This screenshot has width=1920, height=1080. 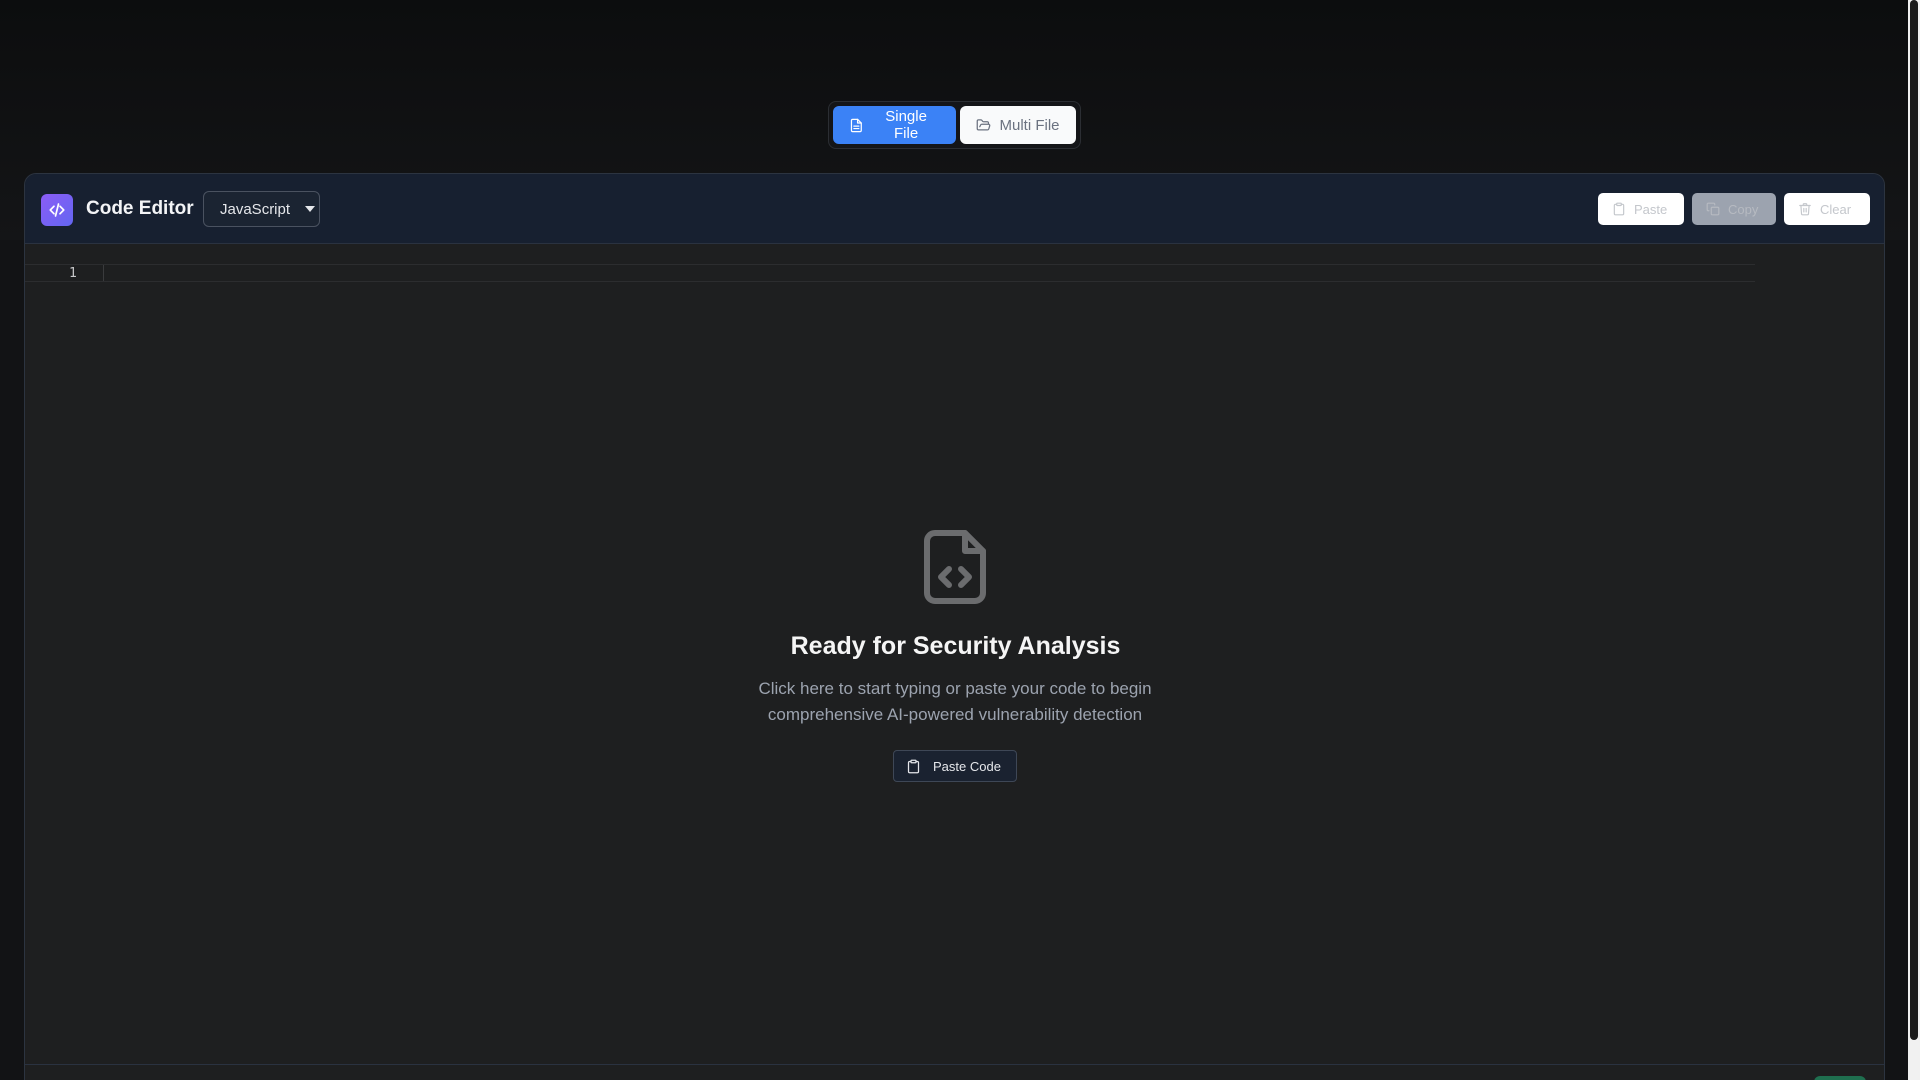 What do you see at coordinates (955, 646) in the screenshot?
I see `empty-state-title: Ready for Security Analysis` at bounding box center [955, 646].